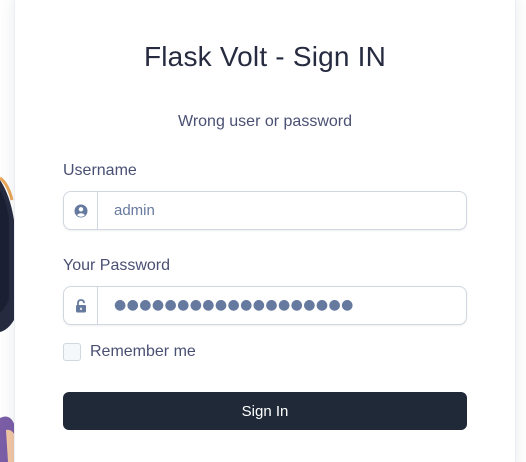  I want to click on password-label: Your Password, so click(117, 265).